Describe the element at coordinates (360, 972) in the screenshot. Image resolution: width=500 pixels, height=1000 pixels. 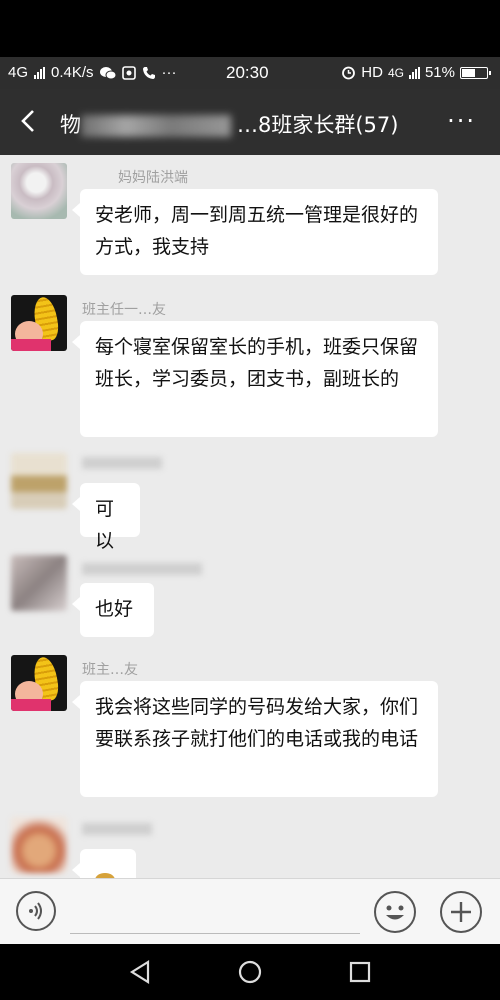
I see `square-recent-icon` at that location.